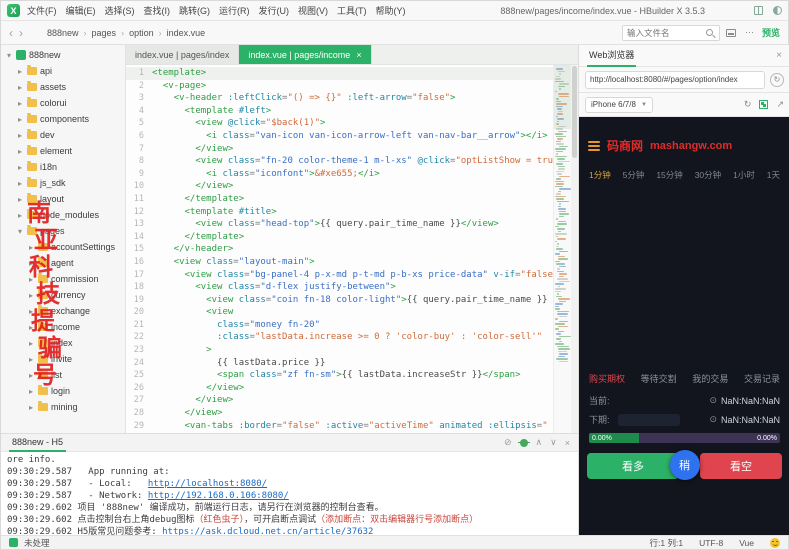 This screenshot has width=789, height=550. I want to click on close-browser-icon: ×, so click(779, 55).